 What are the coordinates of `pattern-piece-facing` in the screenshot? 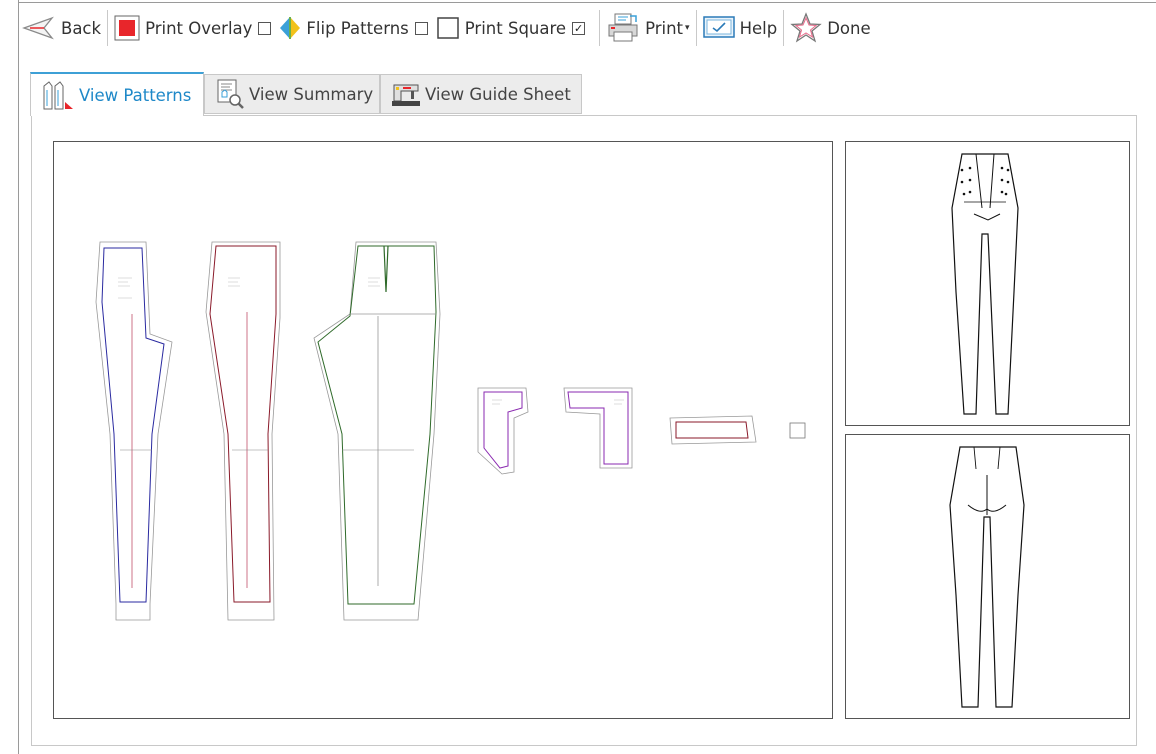 It's located at (503, 431).